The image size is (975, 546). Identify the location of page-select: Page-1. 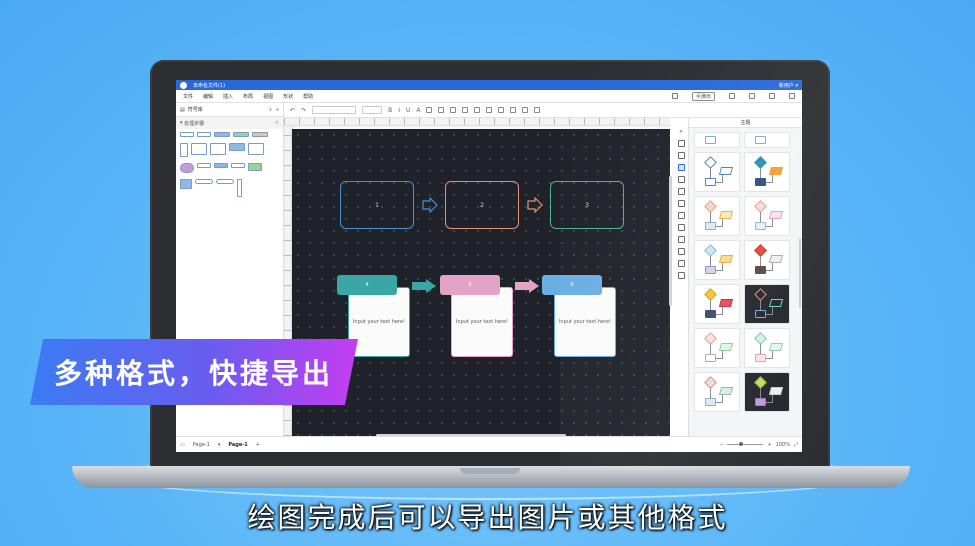
(201, 445).